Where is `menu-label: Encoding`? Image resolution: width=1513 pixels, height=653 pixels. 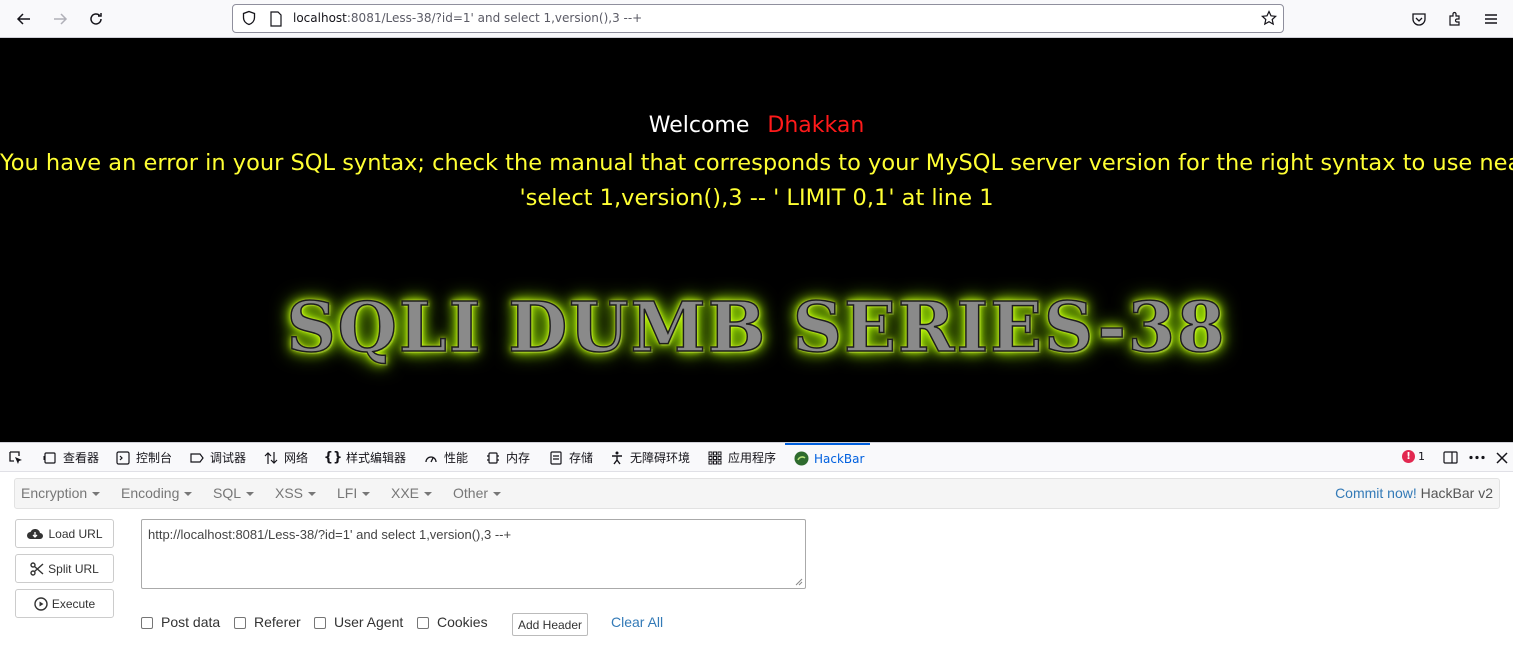 menu-label: Encoding is located at coordinates (150, 493).